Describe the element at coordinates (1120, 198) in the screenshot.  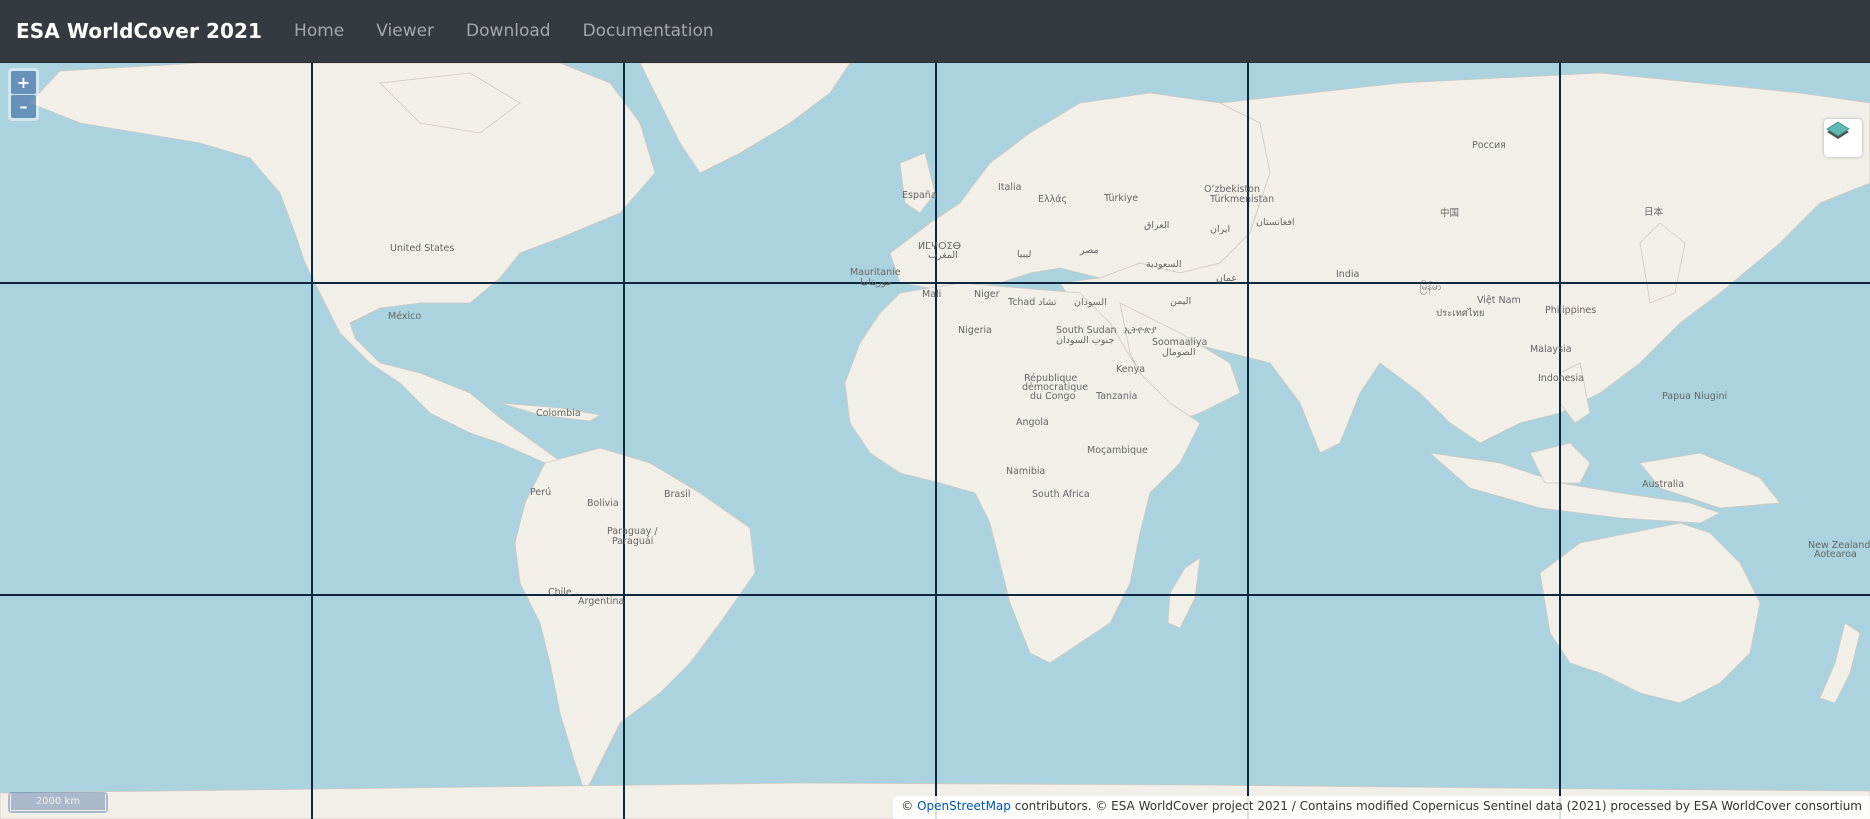
I see `place-label: Türkiye` at that location.